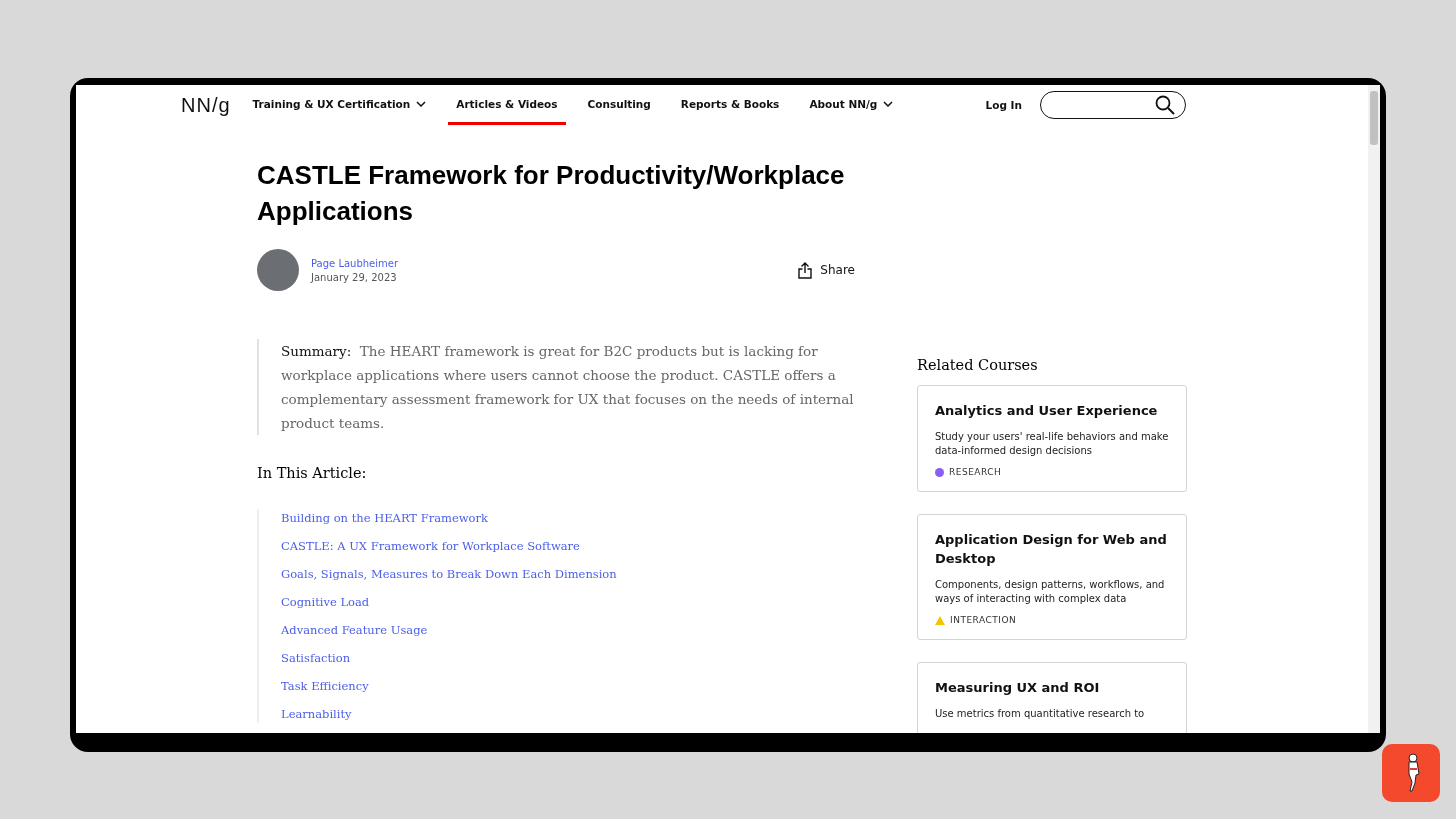  I want to click on scrollbar-thumb, so click(1374, 118).